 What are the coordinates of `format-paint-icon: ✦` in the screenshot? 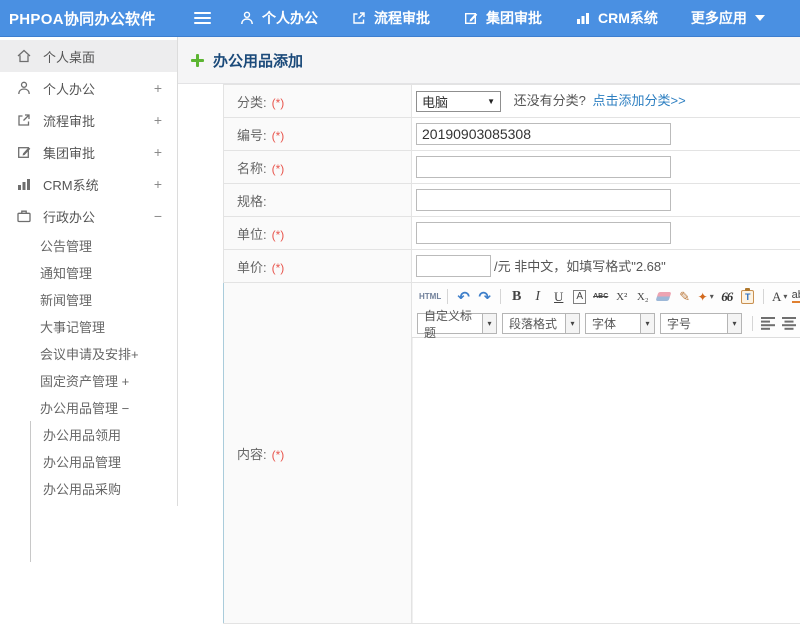 It's located at (703, 297).